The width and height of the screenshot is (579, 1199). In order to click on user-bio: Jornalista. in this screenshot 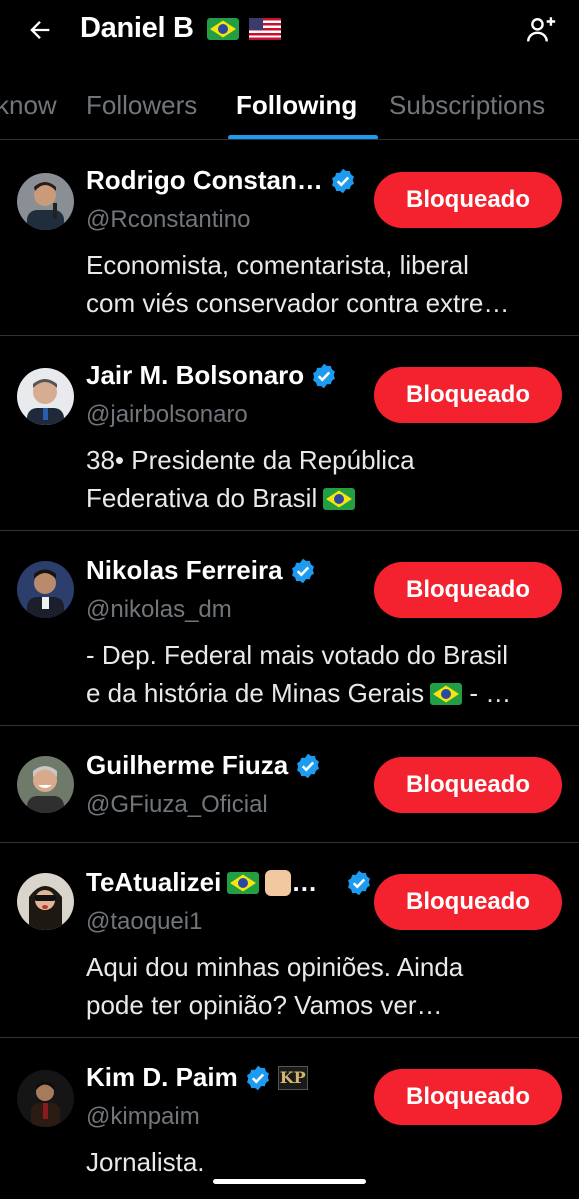, I will do `click(322, 1162)`.